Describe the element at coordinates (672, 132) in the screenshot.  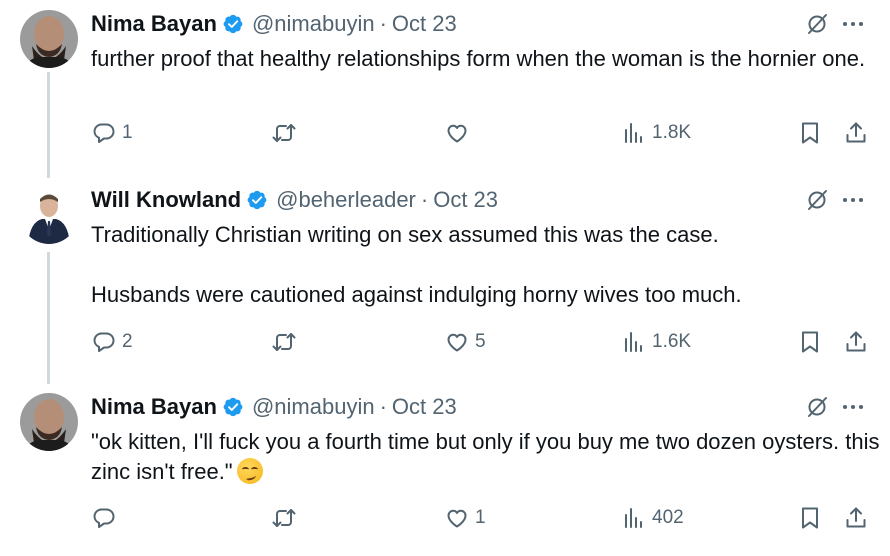
I see `views-count: 1.8K` at that location.